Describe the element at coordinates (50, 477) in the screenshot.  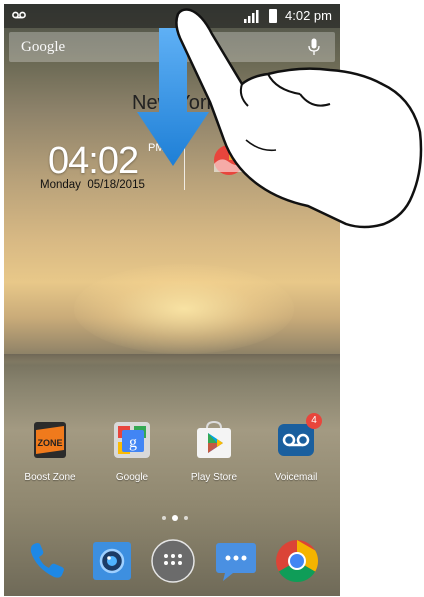
I see `app-label: Boost Zone` at that location.